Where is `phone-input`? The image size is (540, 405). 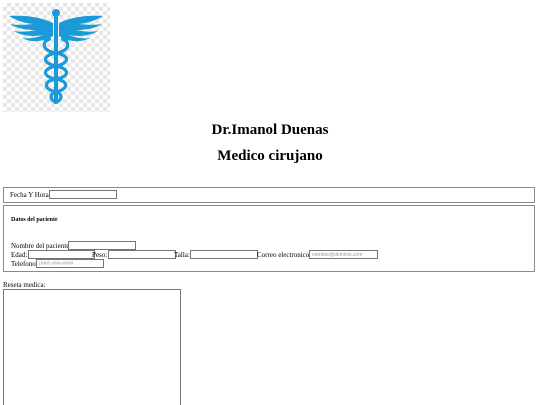
phone-input is located at coordinates (70, 263).